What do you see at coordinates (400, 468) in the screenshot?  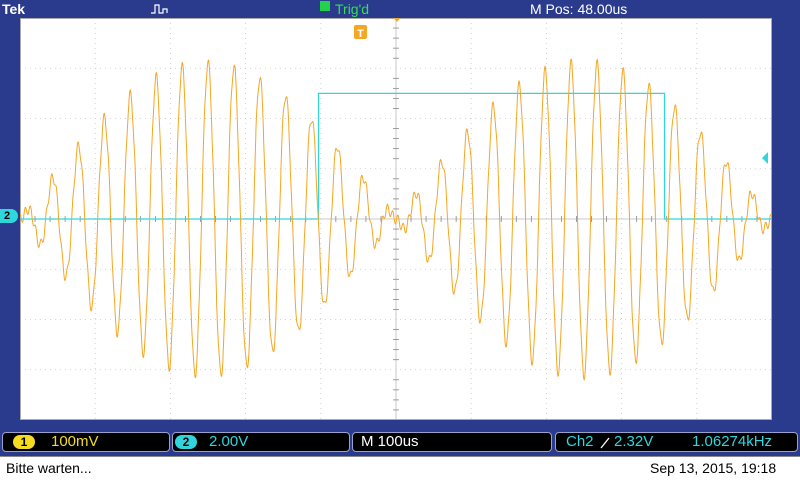 I see `status-bar: Bitte warten... Sep 13, 2015, 19:18` at bounding box center [400, 468].